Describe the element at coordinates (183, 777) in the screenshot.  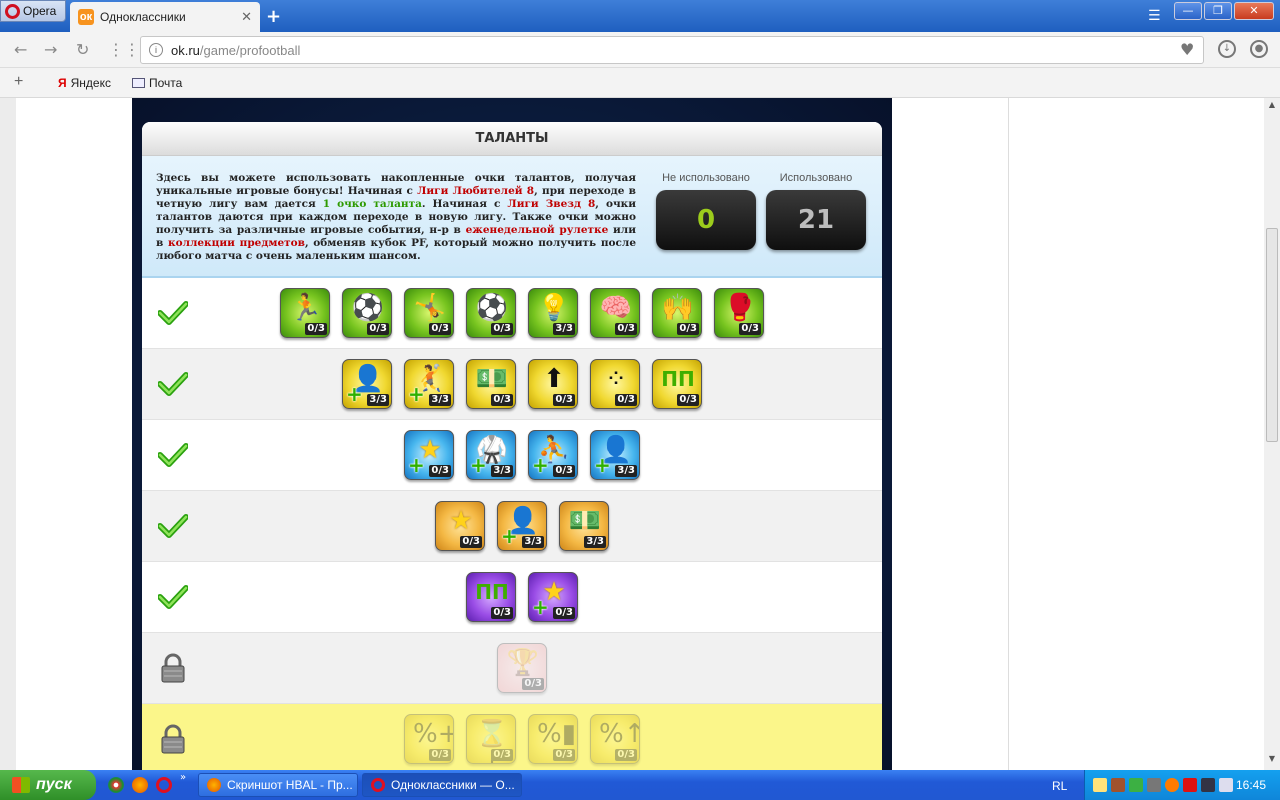
I see `quicklaunch-more-icon: »` at that location.